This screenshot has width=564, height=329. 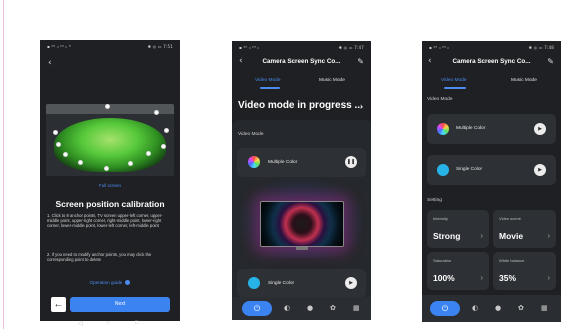 I want to click on left-arrow-icon: ←, so click(x=58, y=304).